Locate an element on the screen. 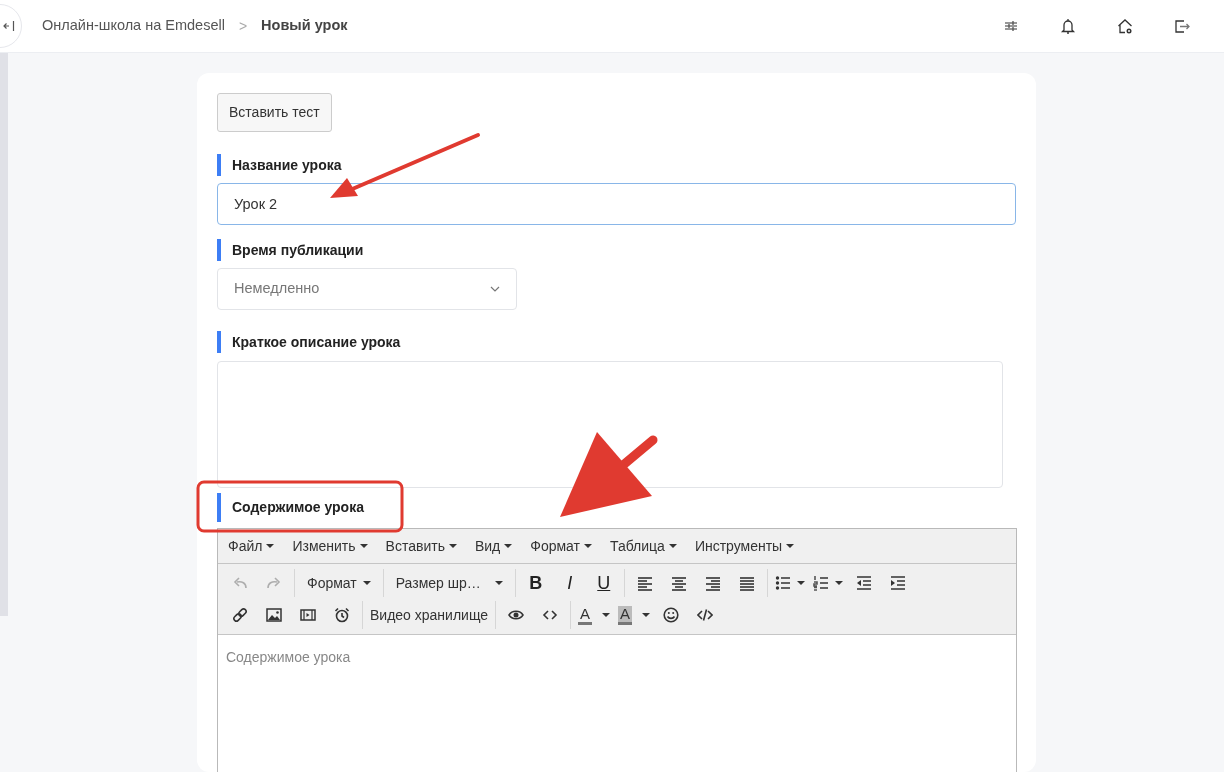 The height and width of the screenshot is (772, 1224). breadcrumb-current: Новый урок is located at coordinates (304, 26).